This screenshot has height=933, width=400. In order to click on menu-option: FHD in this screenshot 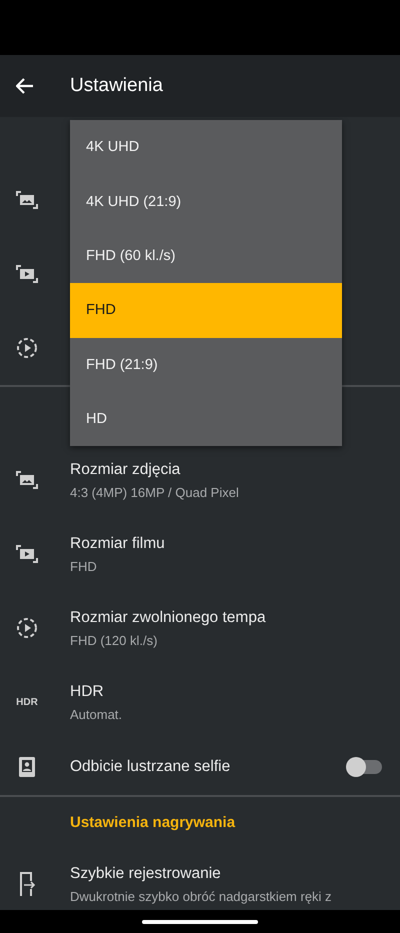, I will do `click(206, 310)`.